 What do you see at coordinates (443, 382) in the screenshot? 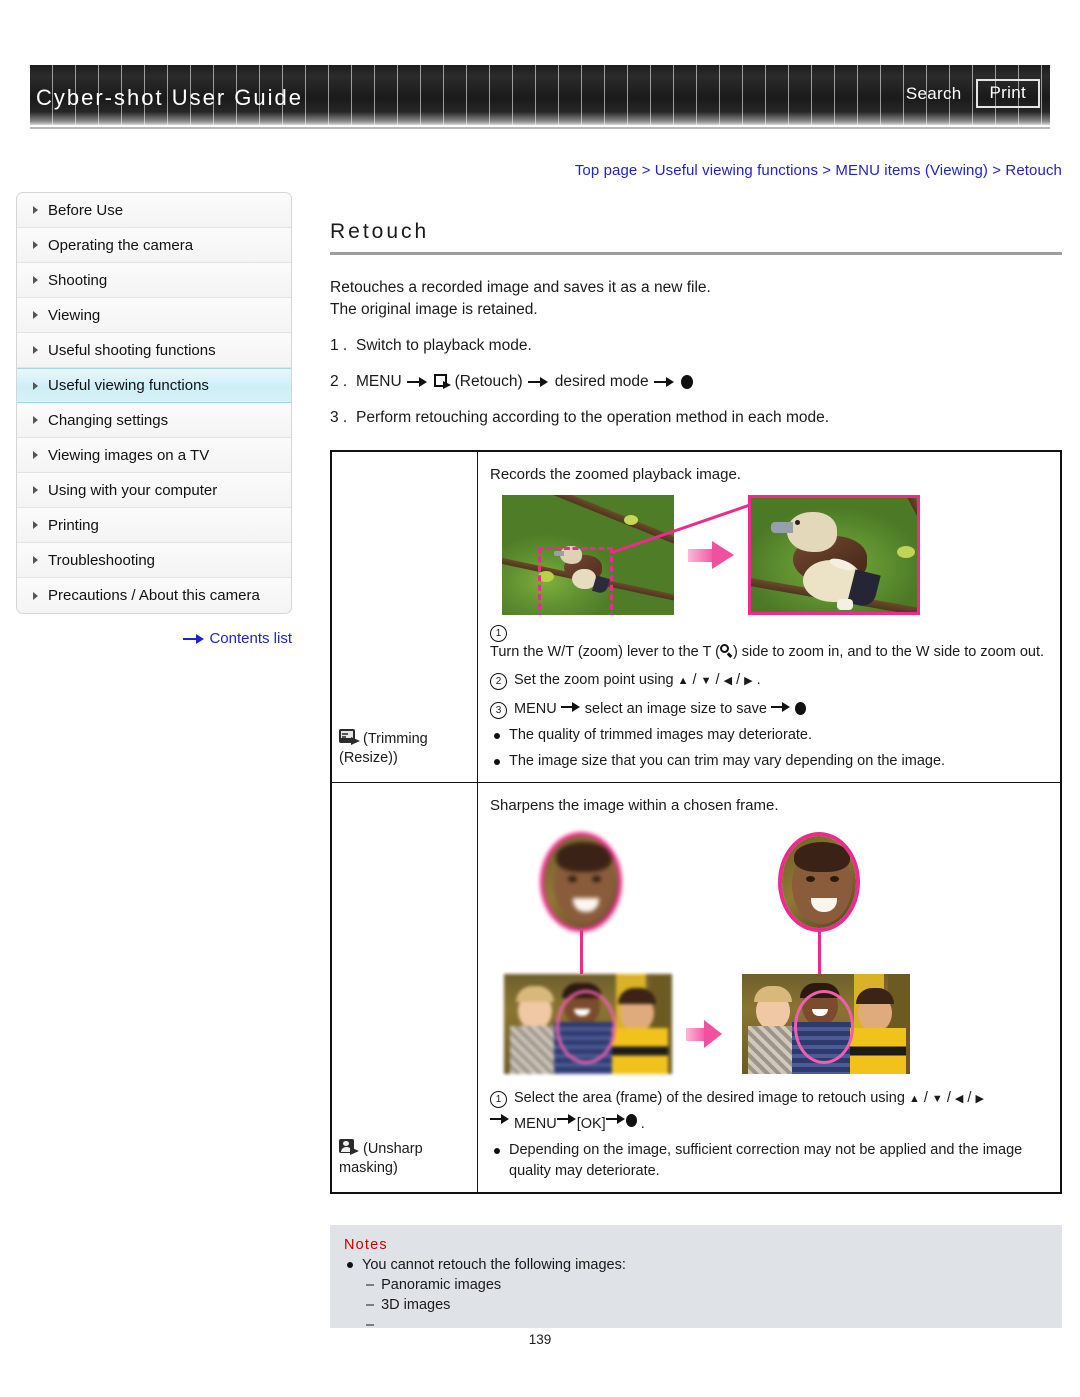
I see `retouch-icon` at bounding box center [443, 382].